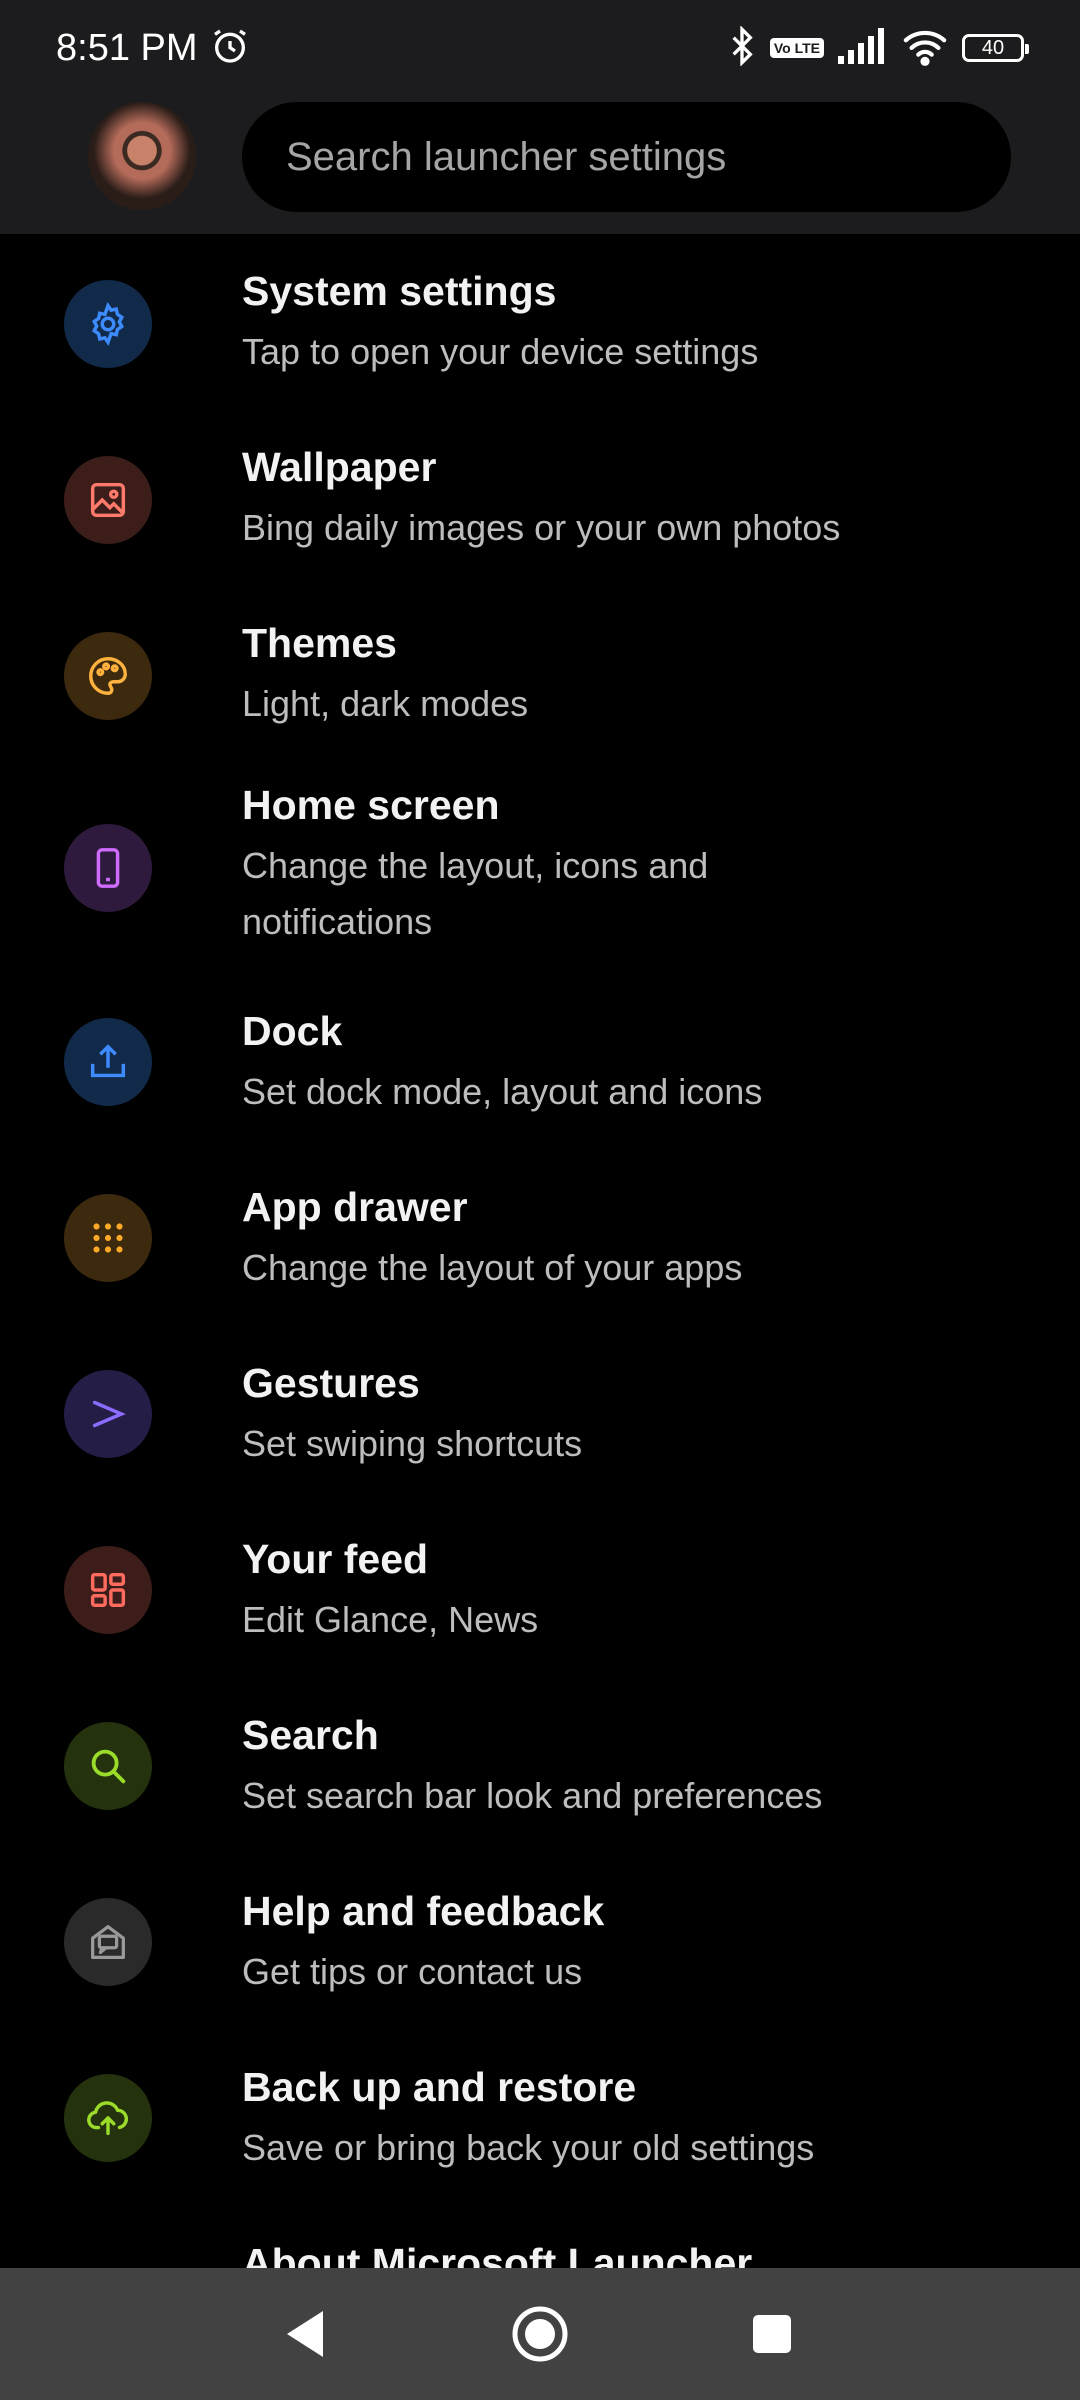  I want to click on avatar, so click(142, 156).